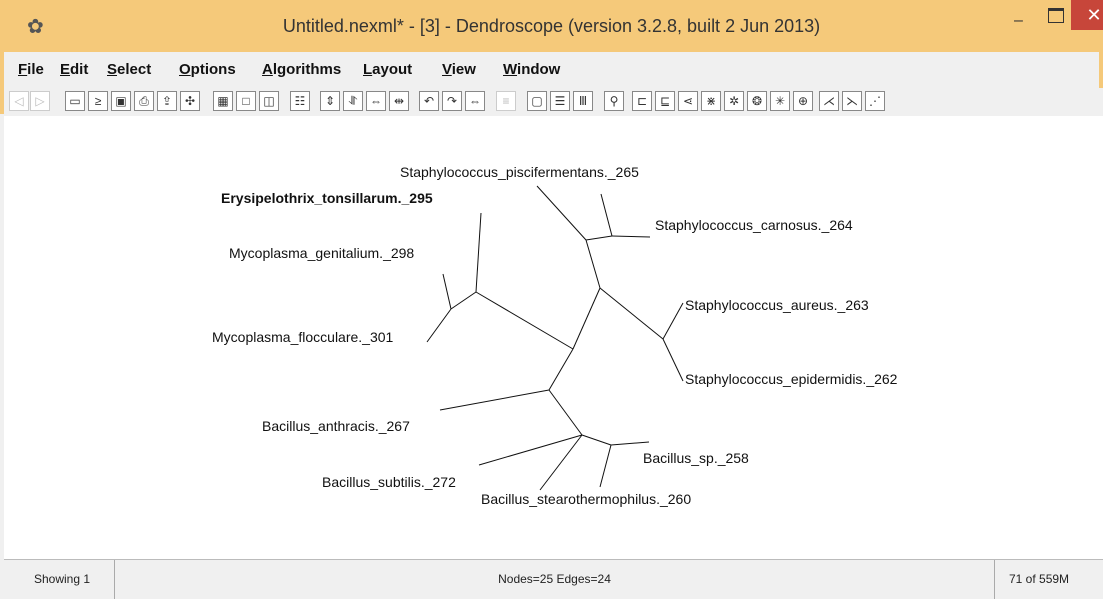  I want to click on circular-phylogram-button: ✲, so click(734, 101).